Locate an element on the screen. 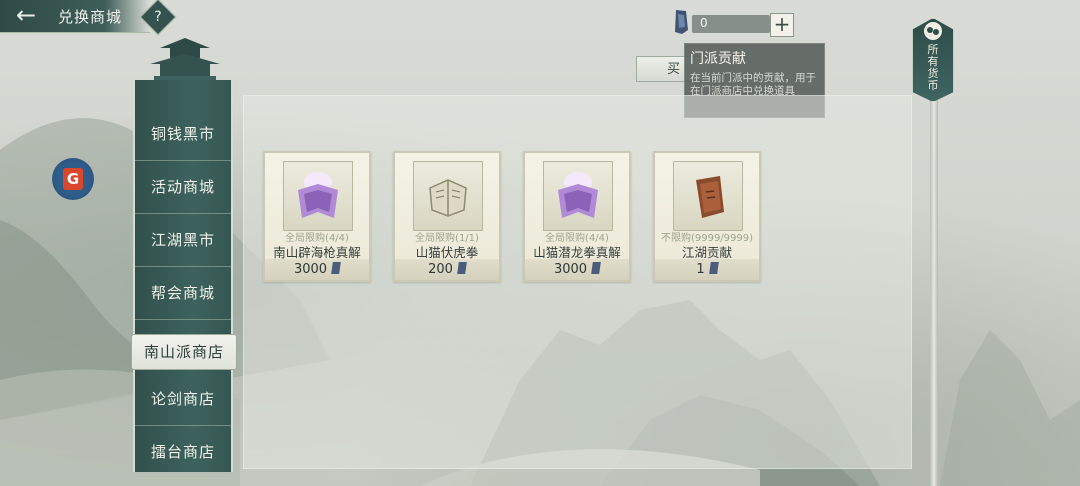 This screenshot has height=486, width=1080. event-badge: G is located at coordinates (73, 179).